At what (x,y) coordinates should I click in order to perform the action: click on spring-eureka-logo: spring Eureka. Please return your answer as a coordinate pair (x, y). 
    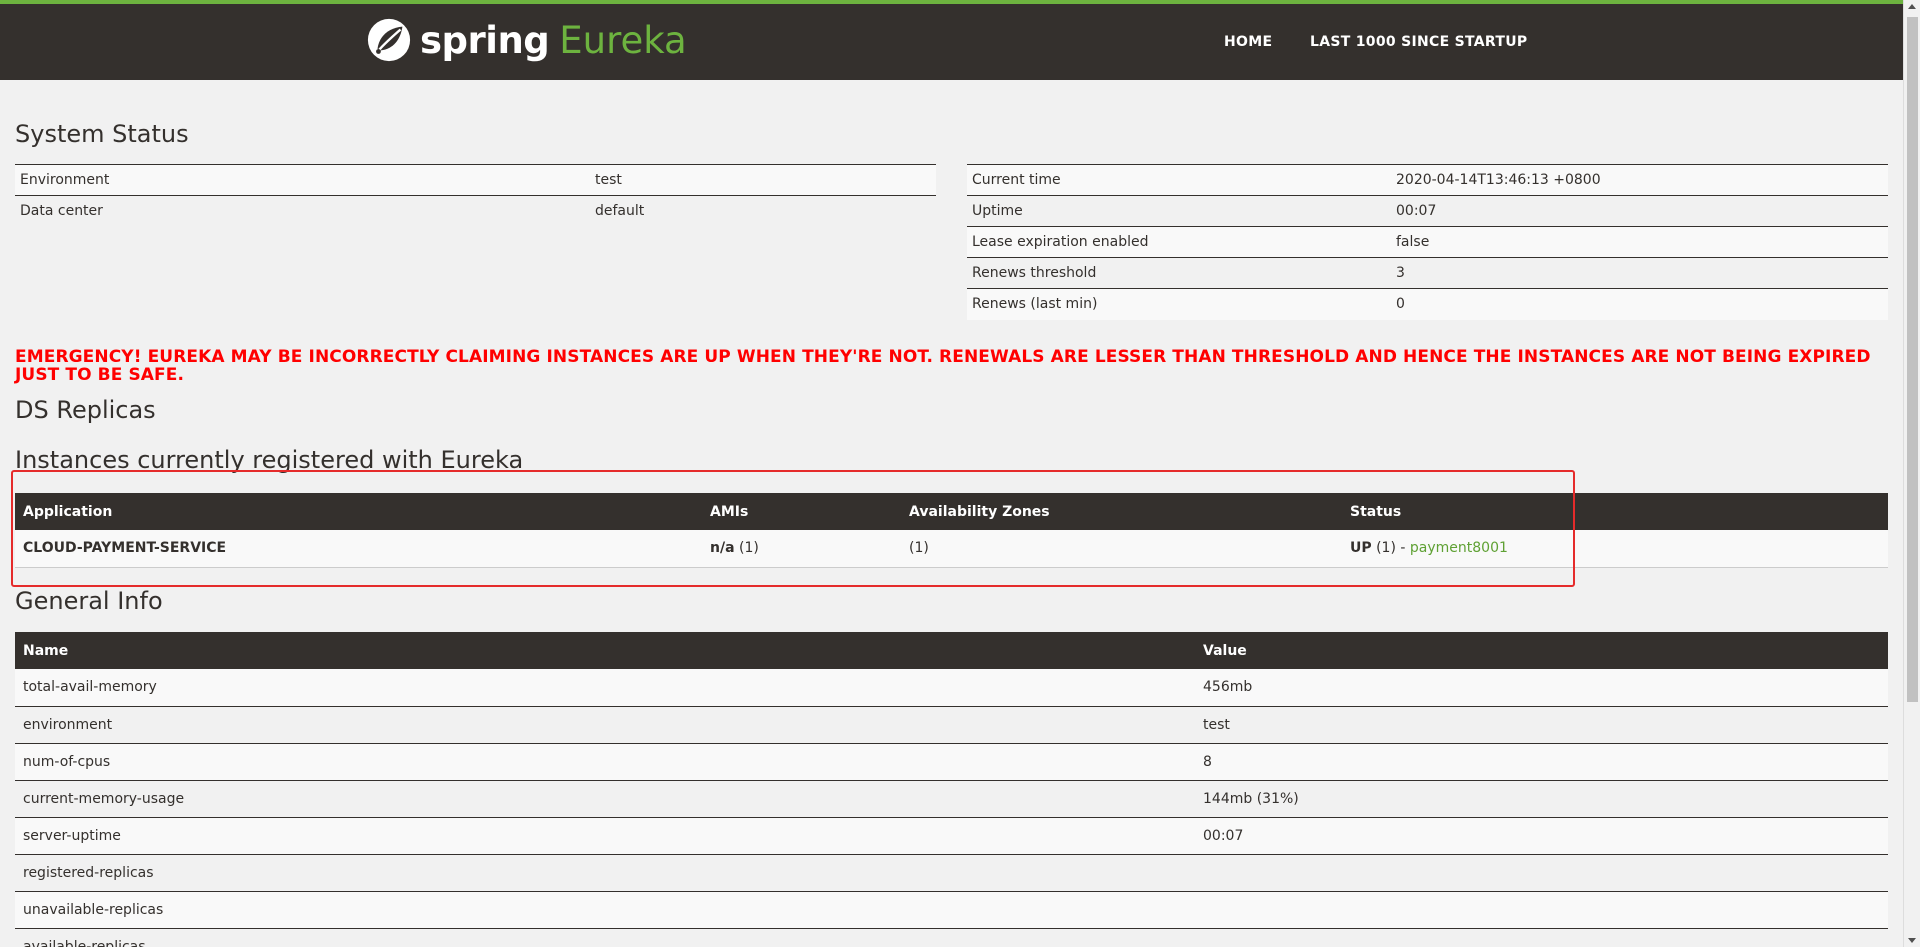
    Looking at the image, I should click on (526, 40).